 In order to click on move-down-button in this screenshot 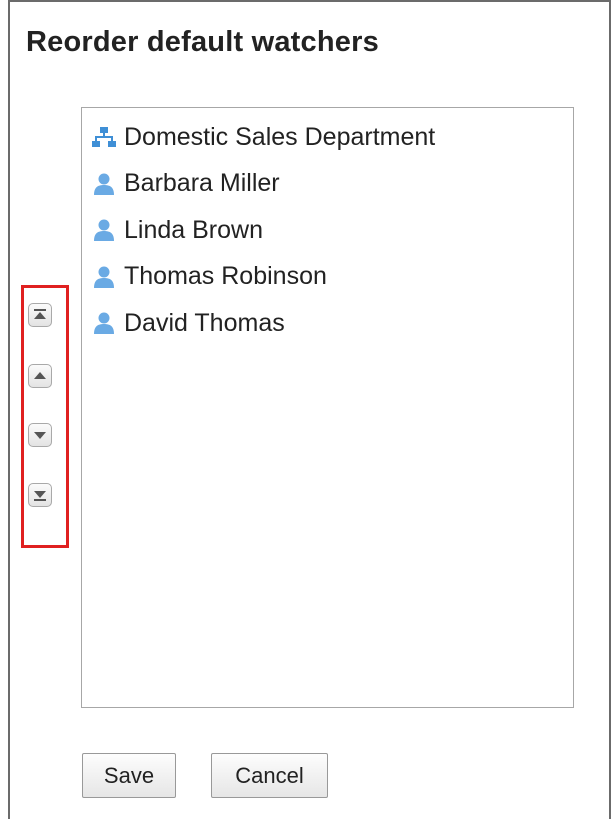, I will do `click(40, 435)`.